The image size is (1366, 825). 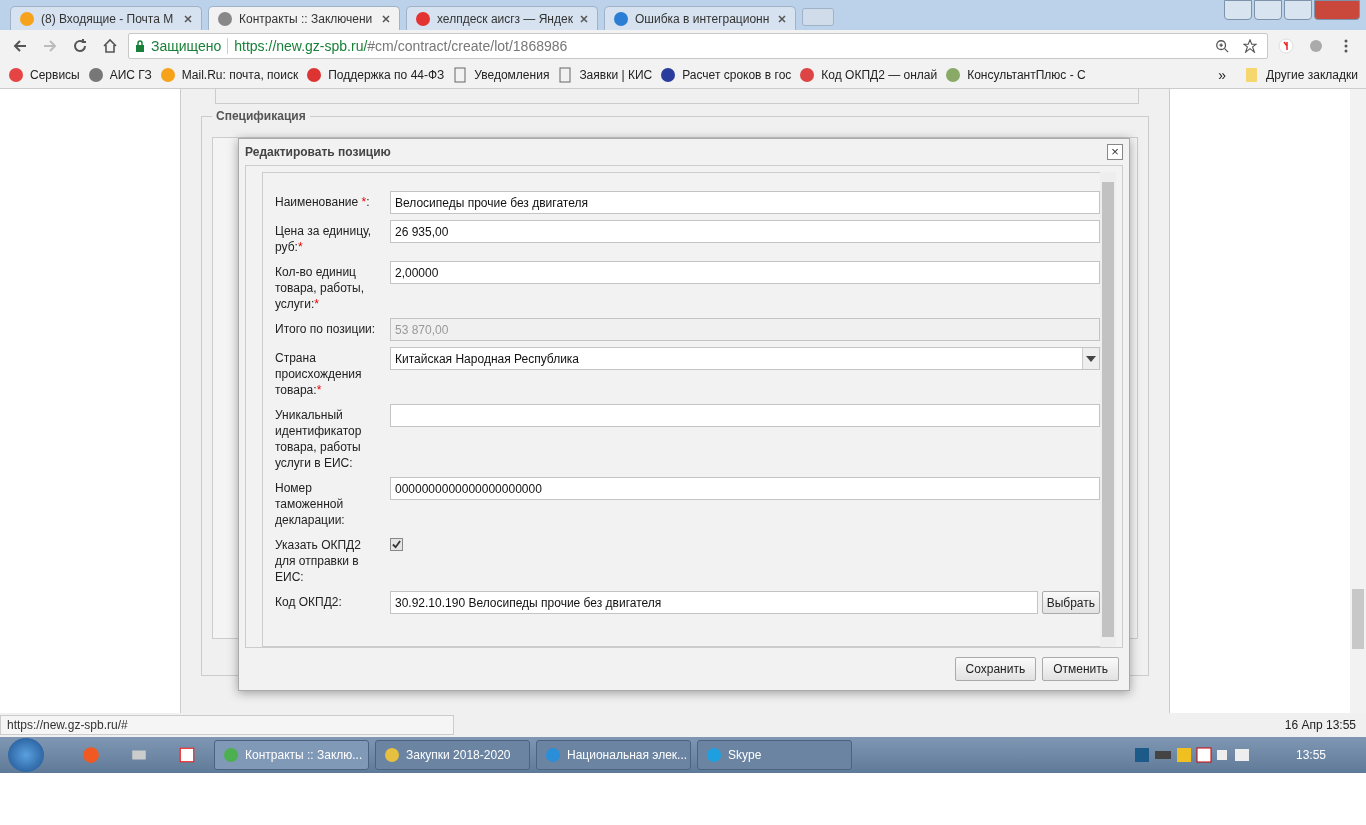 What do you see at coordinates (745, 272) in the screenshot?
I see `input-field: 2,00000` at bounding box center [745, 272].